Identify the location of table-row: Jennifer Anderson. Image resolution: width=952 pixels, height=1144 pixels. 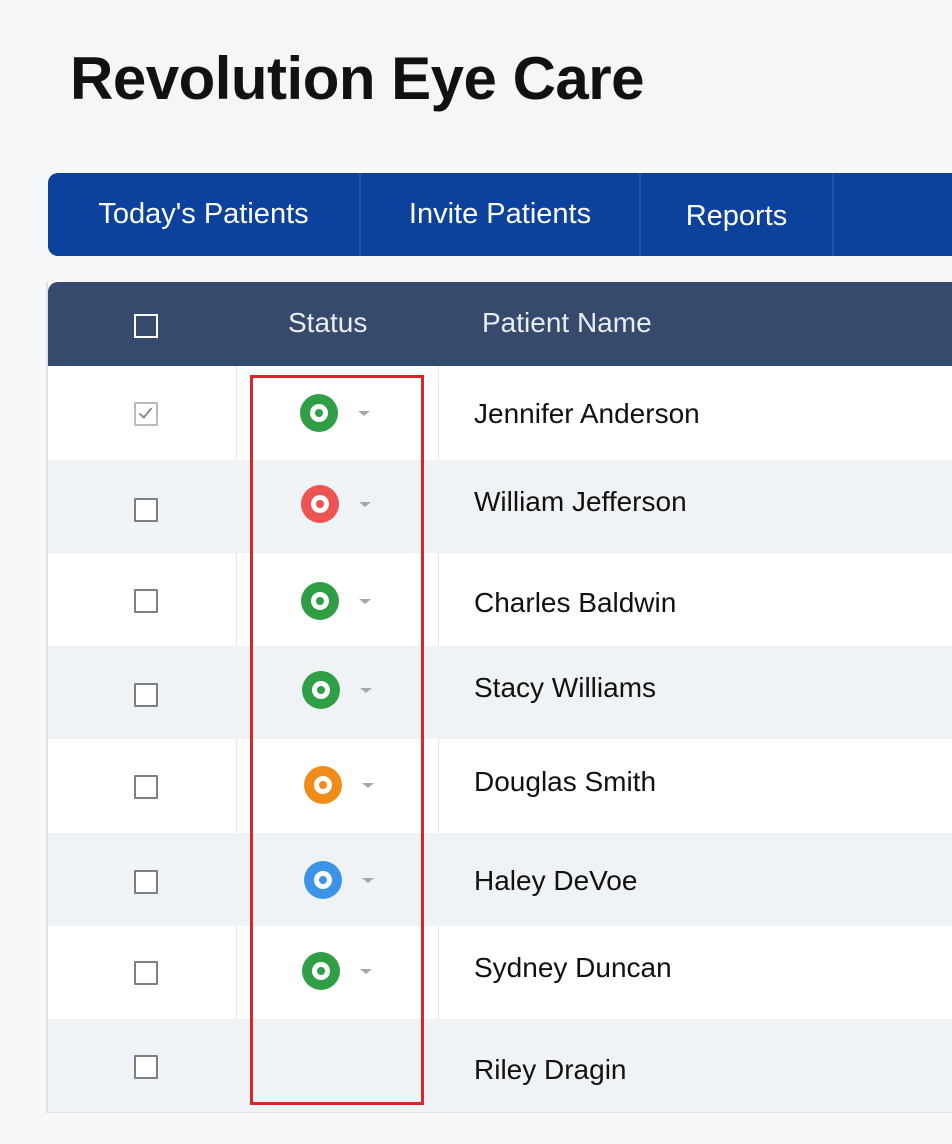
(500, 412).